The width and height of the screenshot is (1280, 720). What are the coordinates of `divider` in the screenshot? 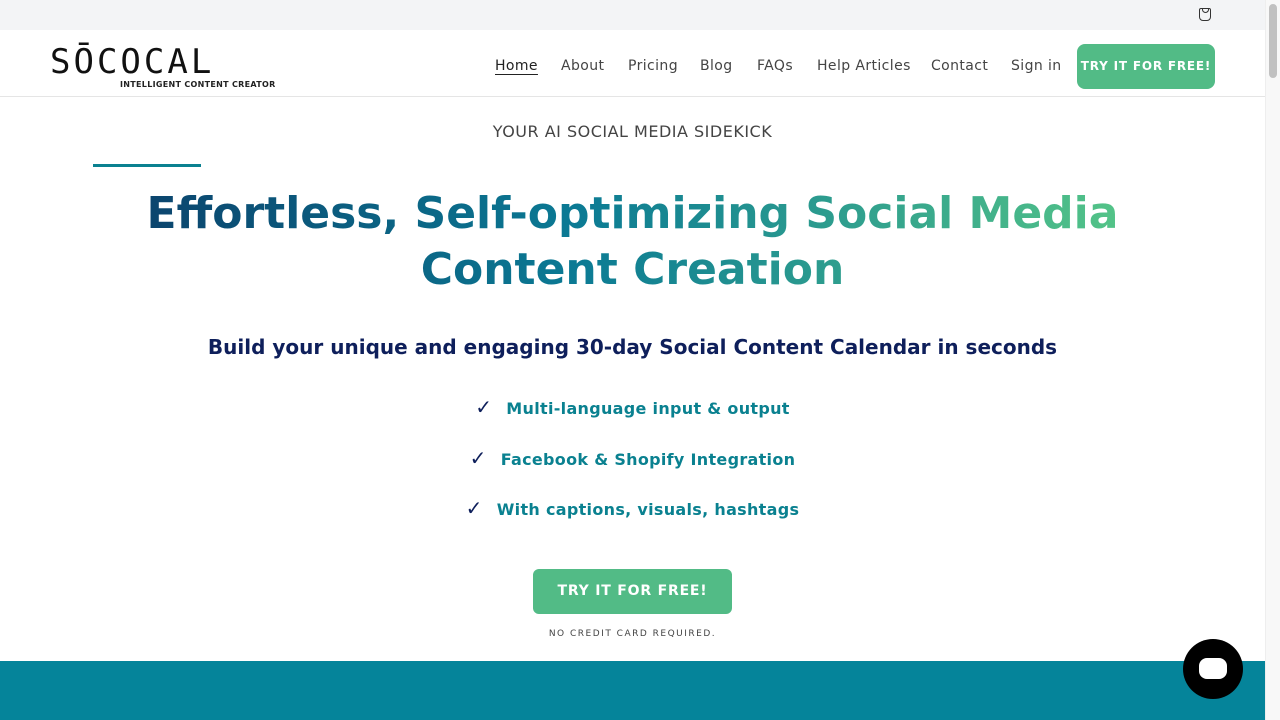 It's located at (147, 165).